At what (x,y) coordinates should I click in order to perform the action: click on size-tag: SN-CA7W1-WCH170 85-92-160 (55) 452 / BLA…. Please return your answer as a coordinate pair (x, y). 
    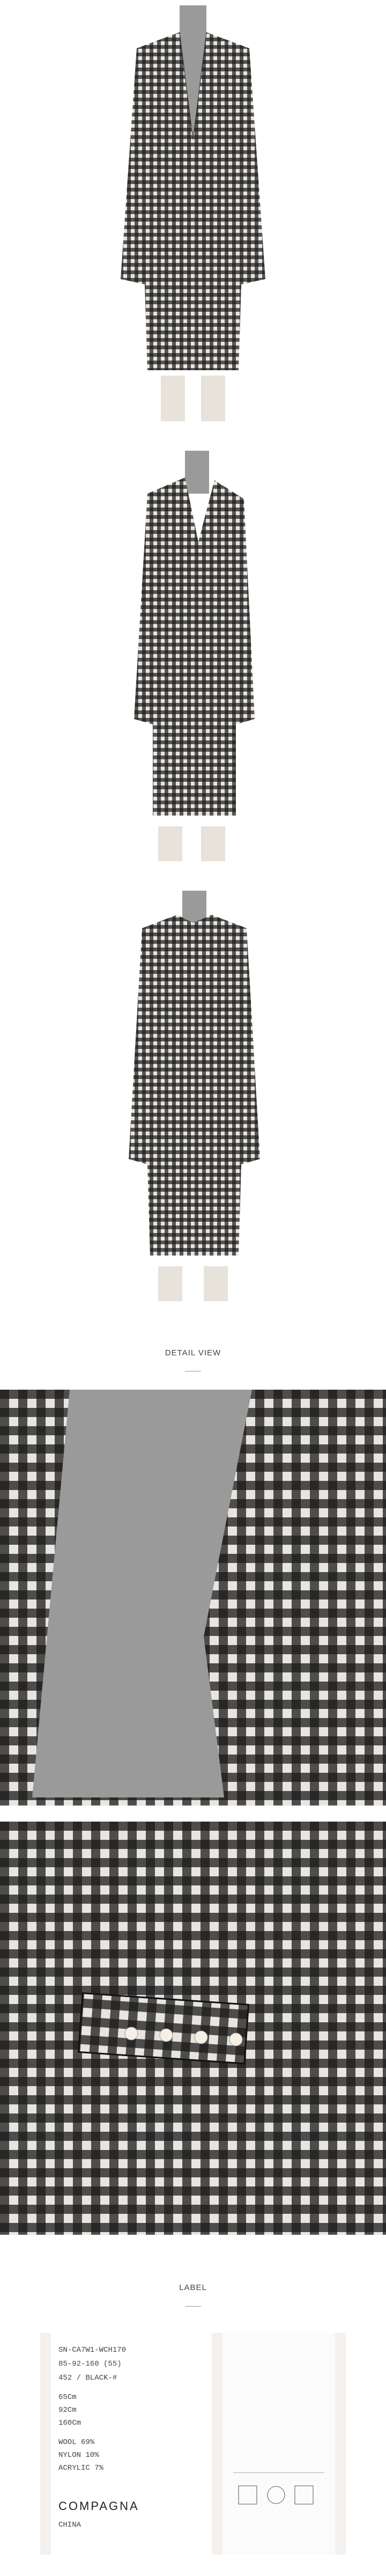
    Looking at the image, I should click on (131, 2444).